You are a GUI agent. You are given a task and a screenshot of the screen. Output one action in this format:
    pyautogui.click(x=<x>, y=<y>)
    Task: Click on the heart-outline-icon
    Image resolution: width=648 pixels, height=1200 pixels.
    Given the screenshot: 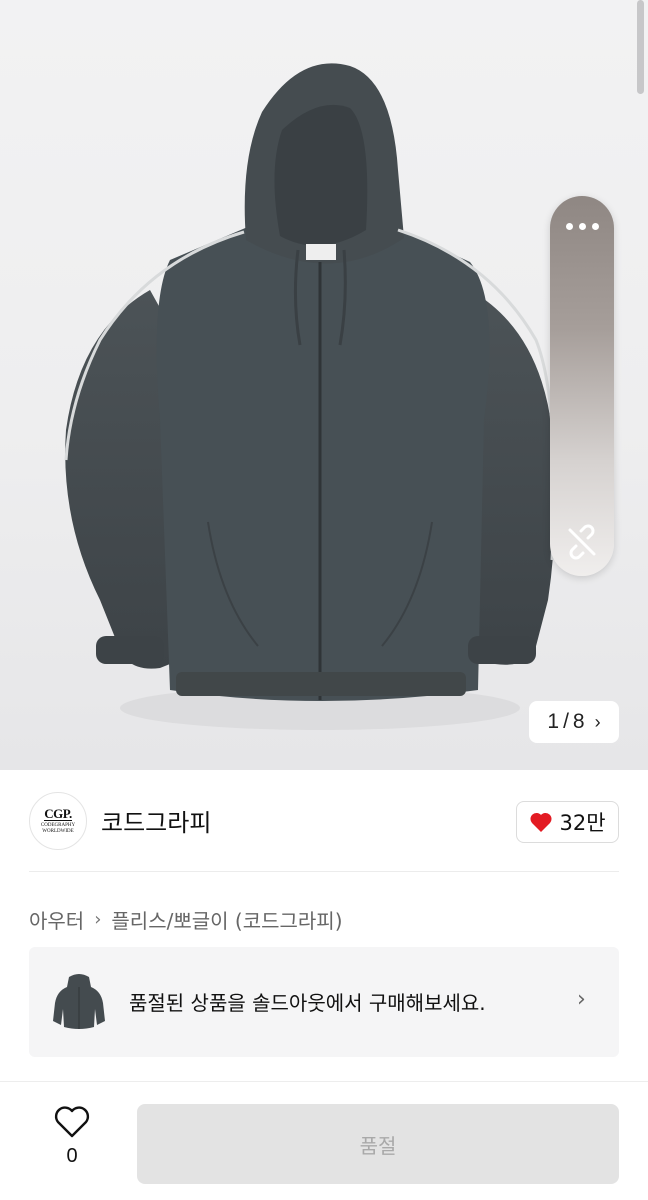 What is the action you would take?
    pyautogui.click(x=72, y=1122)
    